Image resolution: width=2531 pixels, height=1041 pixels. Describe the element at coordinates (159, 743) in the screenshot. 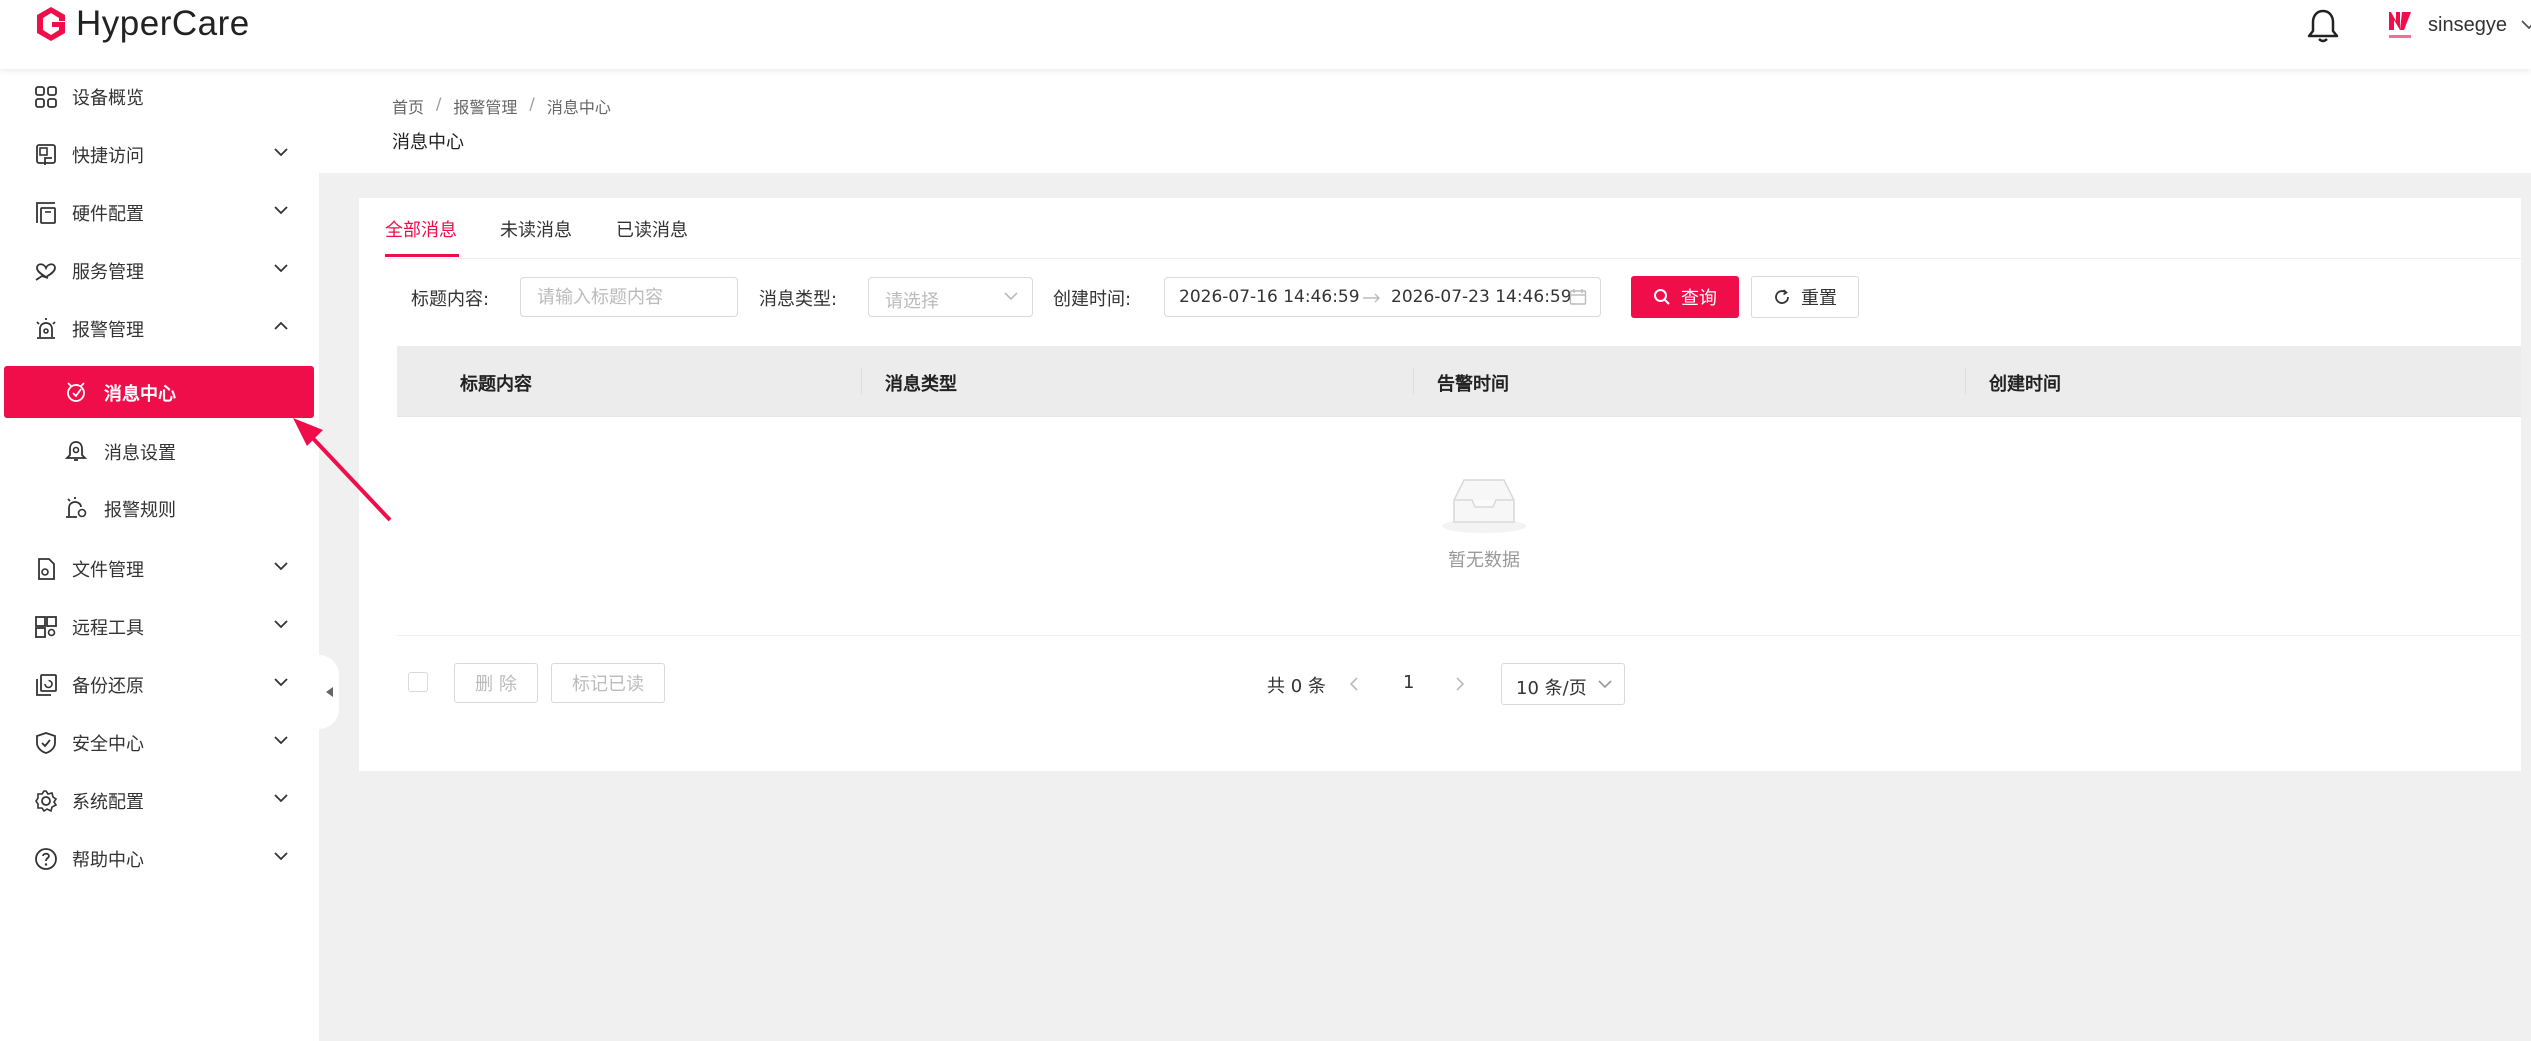

I see `sidebar-item-security-center: 安全中心` at that location.